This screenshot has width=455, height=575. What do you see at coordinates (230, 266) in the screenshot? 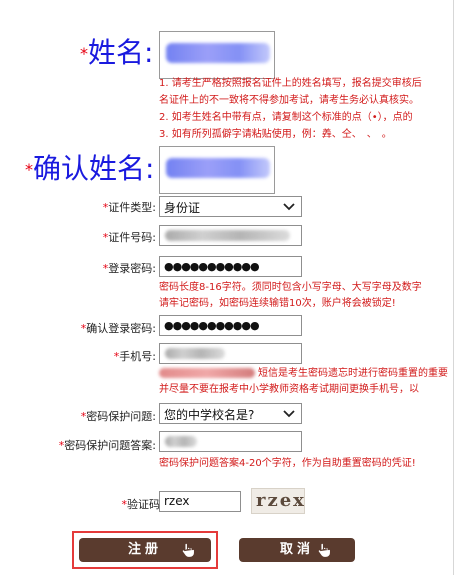
I see `password-input: ●●●●●●●●●●●` at bounding box center [230, 266].